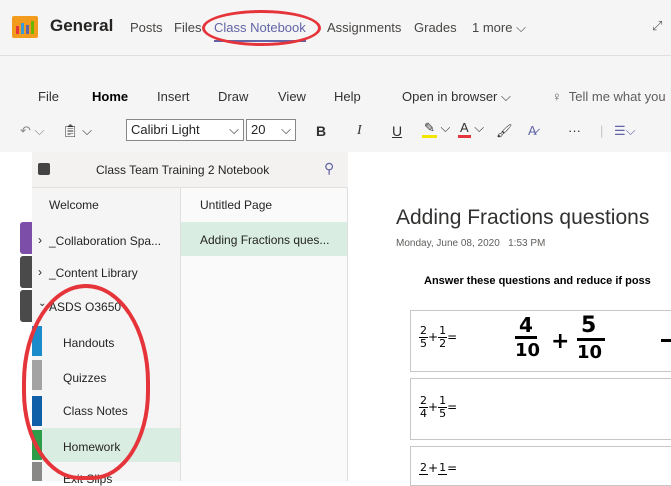  I want to click on tab-files: Files, so click(187, 27).